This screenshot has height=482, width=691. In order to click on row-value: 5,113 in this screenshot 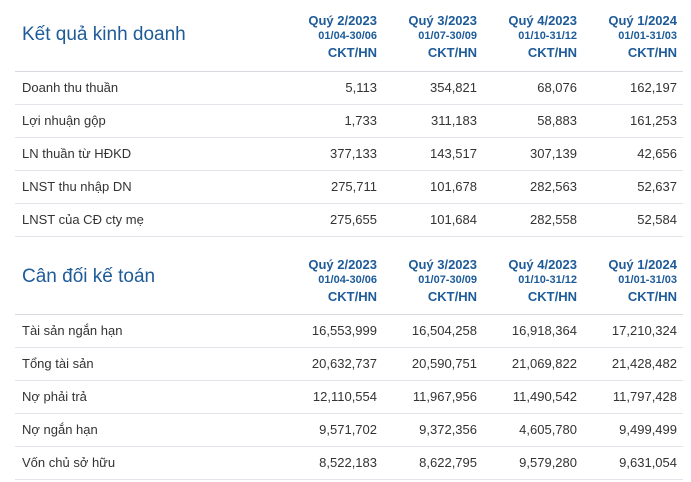, I will do `click(331, 88)`.